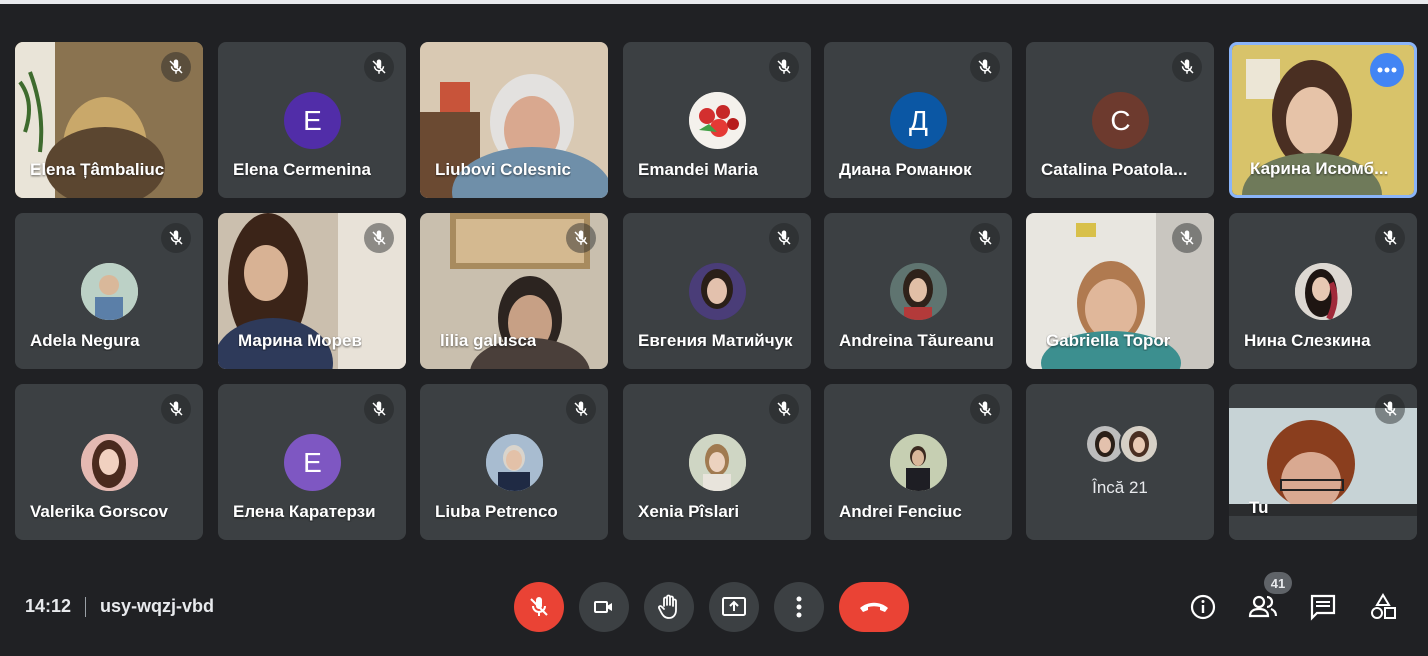 Image resolution: width=1428 pixels, height=656 pixels. I want to click on mic-toggle-button, so click(539, 607).